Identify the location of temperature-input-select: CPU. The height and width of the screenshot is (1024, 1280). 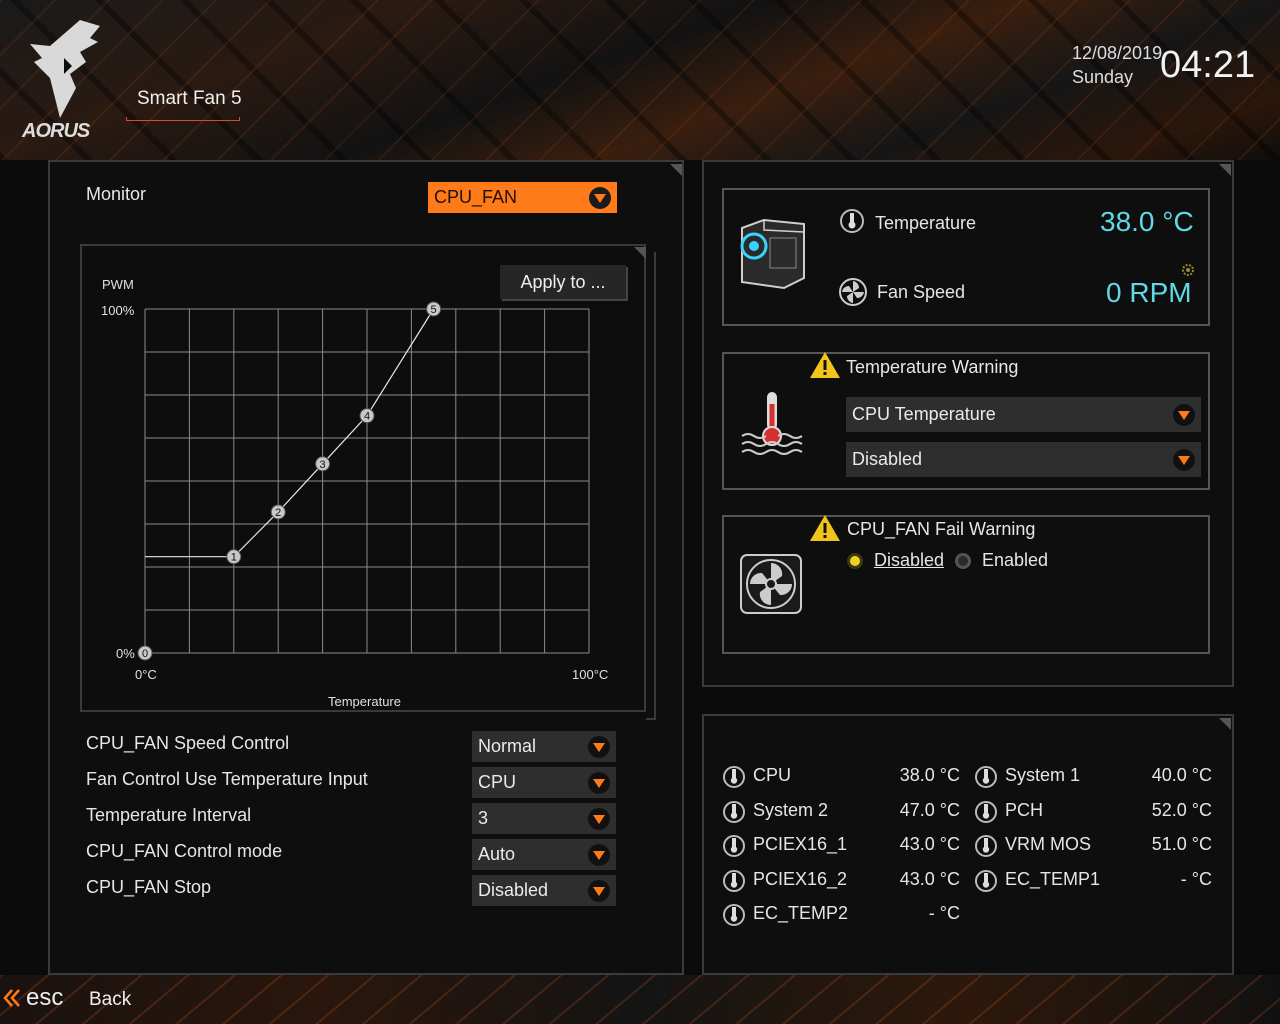
(544, 782).